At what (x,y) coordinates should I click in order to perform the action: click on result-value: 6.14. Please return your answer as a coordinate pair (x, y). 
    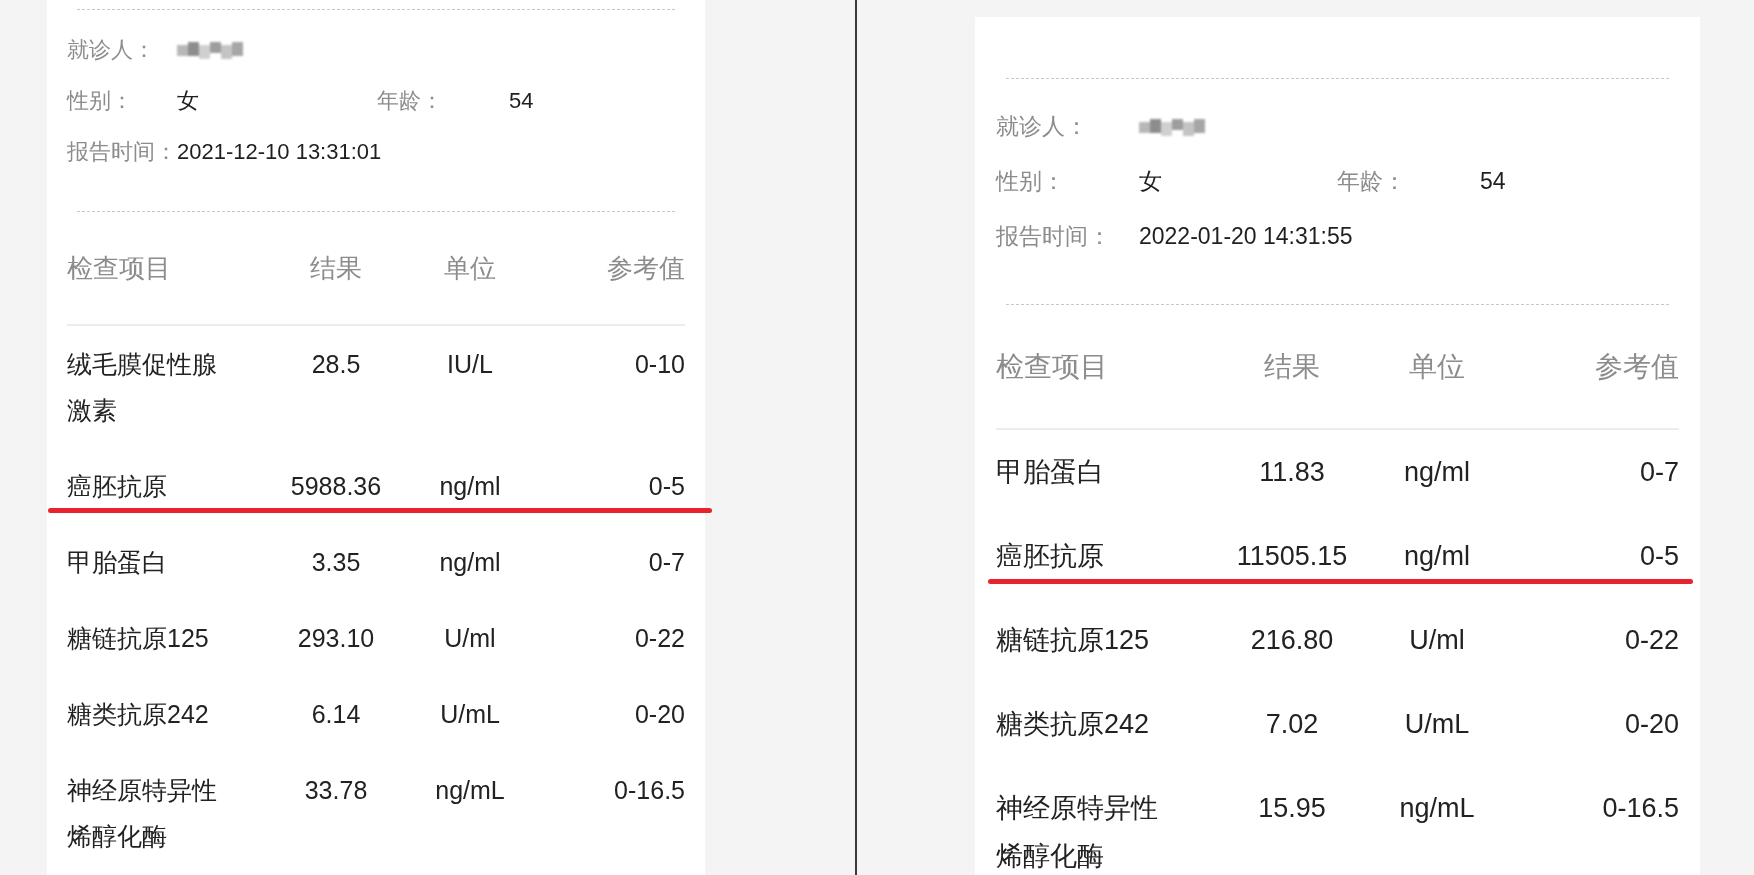
    Looking at the image, I should click on (336, 714).